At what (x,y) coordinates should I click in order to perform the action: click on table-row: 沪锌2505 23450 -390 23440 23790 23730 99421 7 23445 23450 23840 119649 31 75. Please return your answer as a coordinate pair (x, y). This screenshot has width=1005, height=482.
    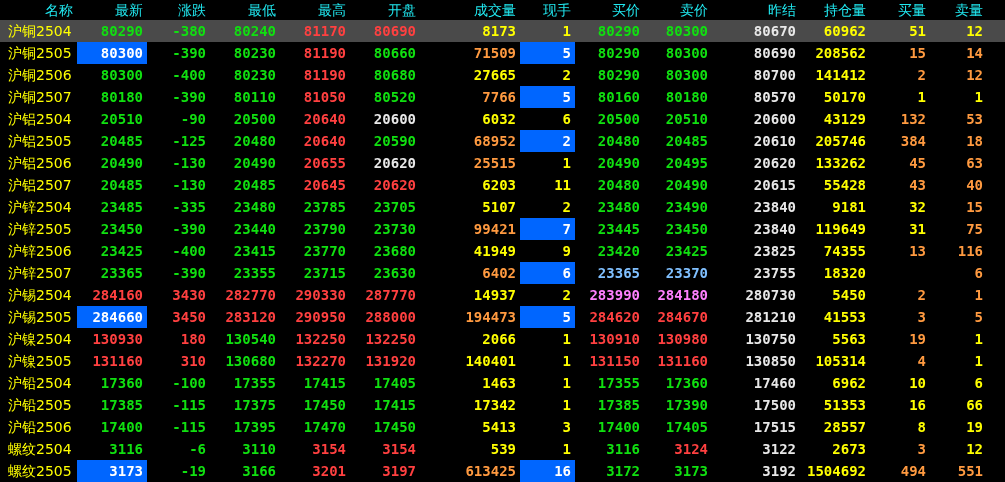
    Looking at the image, I should click on (502, 229).